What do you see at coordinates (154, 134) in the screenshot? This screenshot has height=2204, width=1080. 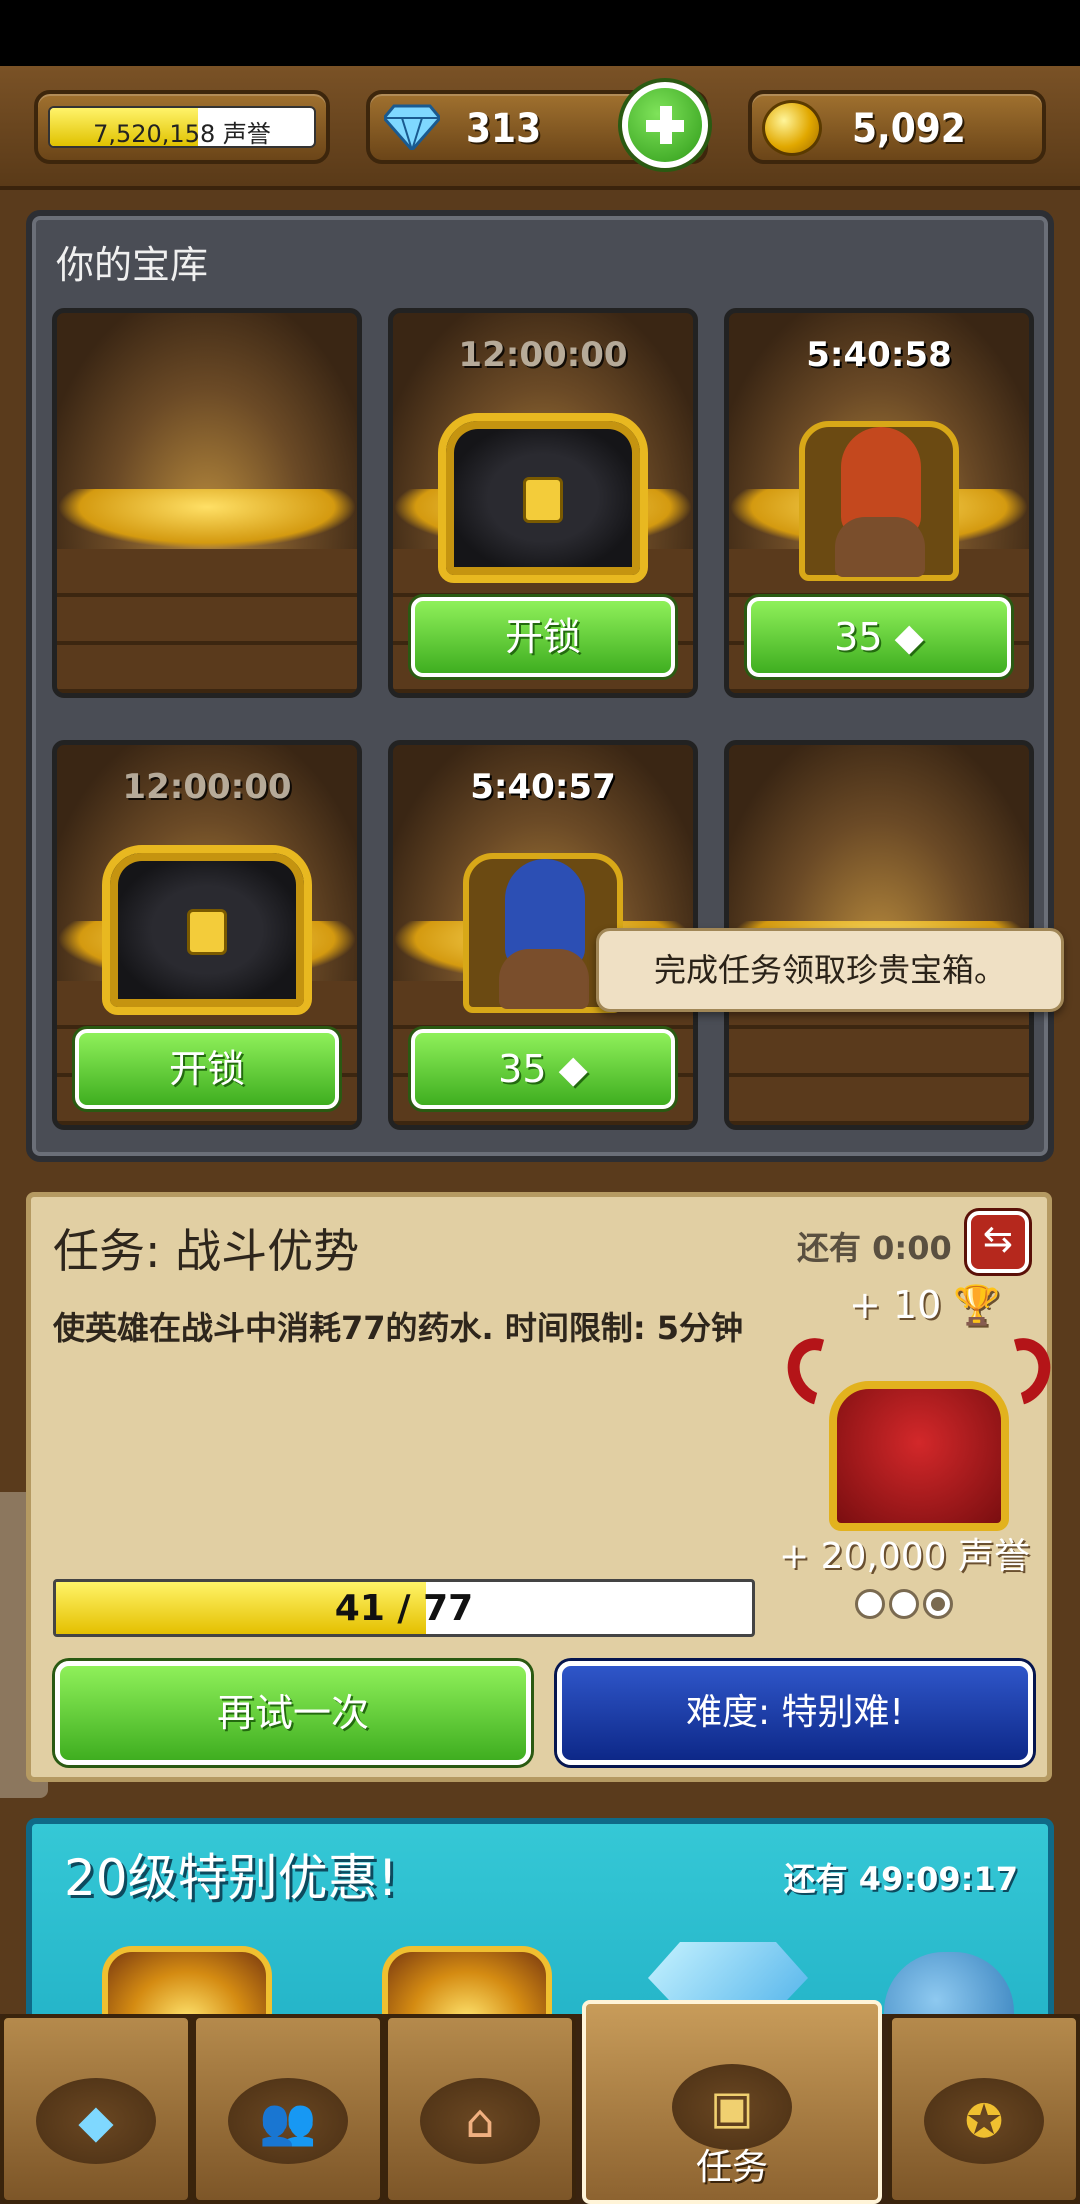 I see `fame-value: 7,520,158` at bounding box center [154, 134].